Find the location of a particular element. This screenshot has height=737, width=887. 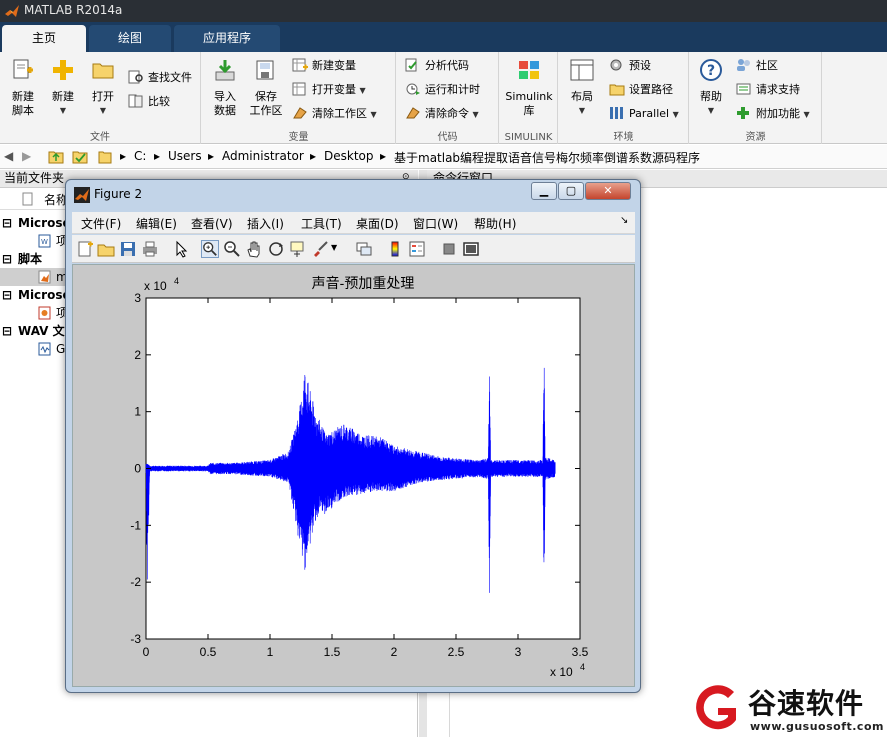

simulink-library-icon is located at coordinates (529, 70).